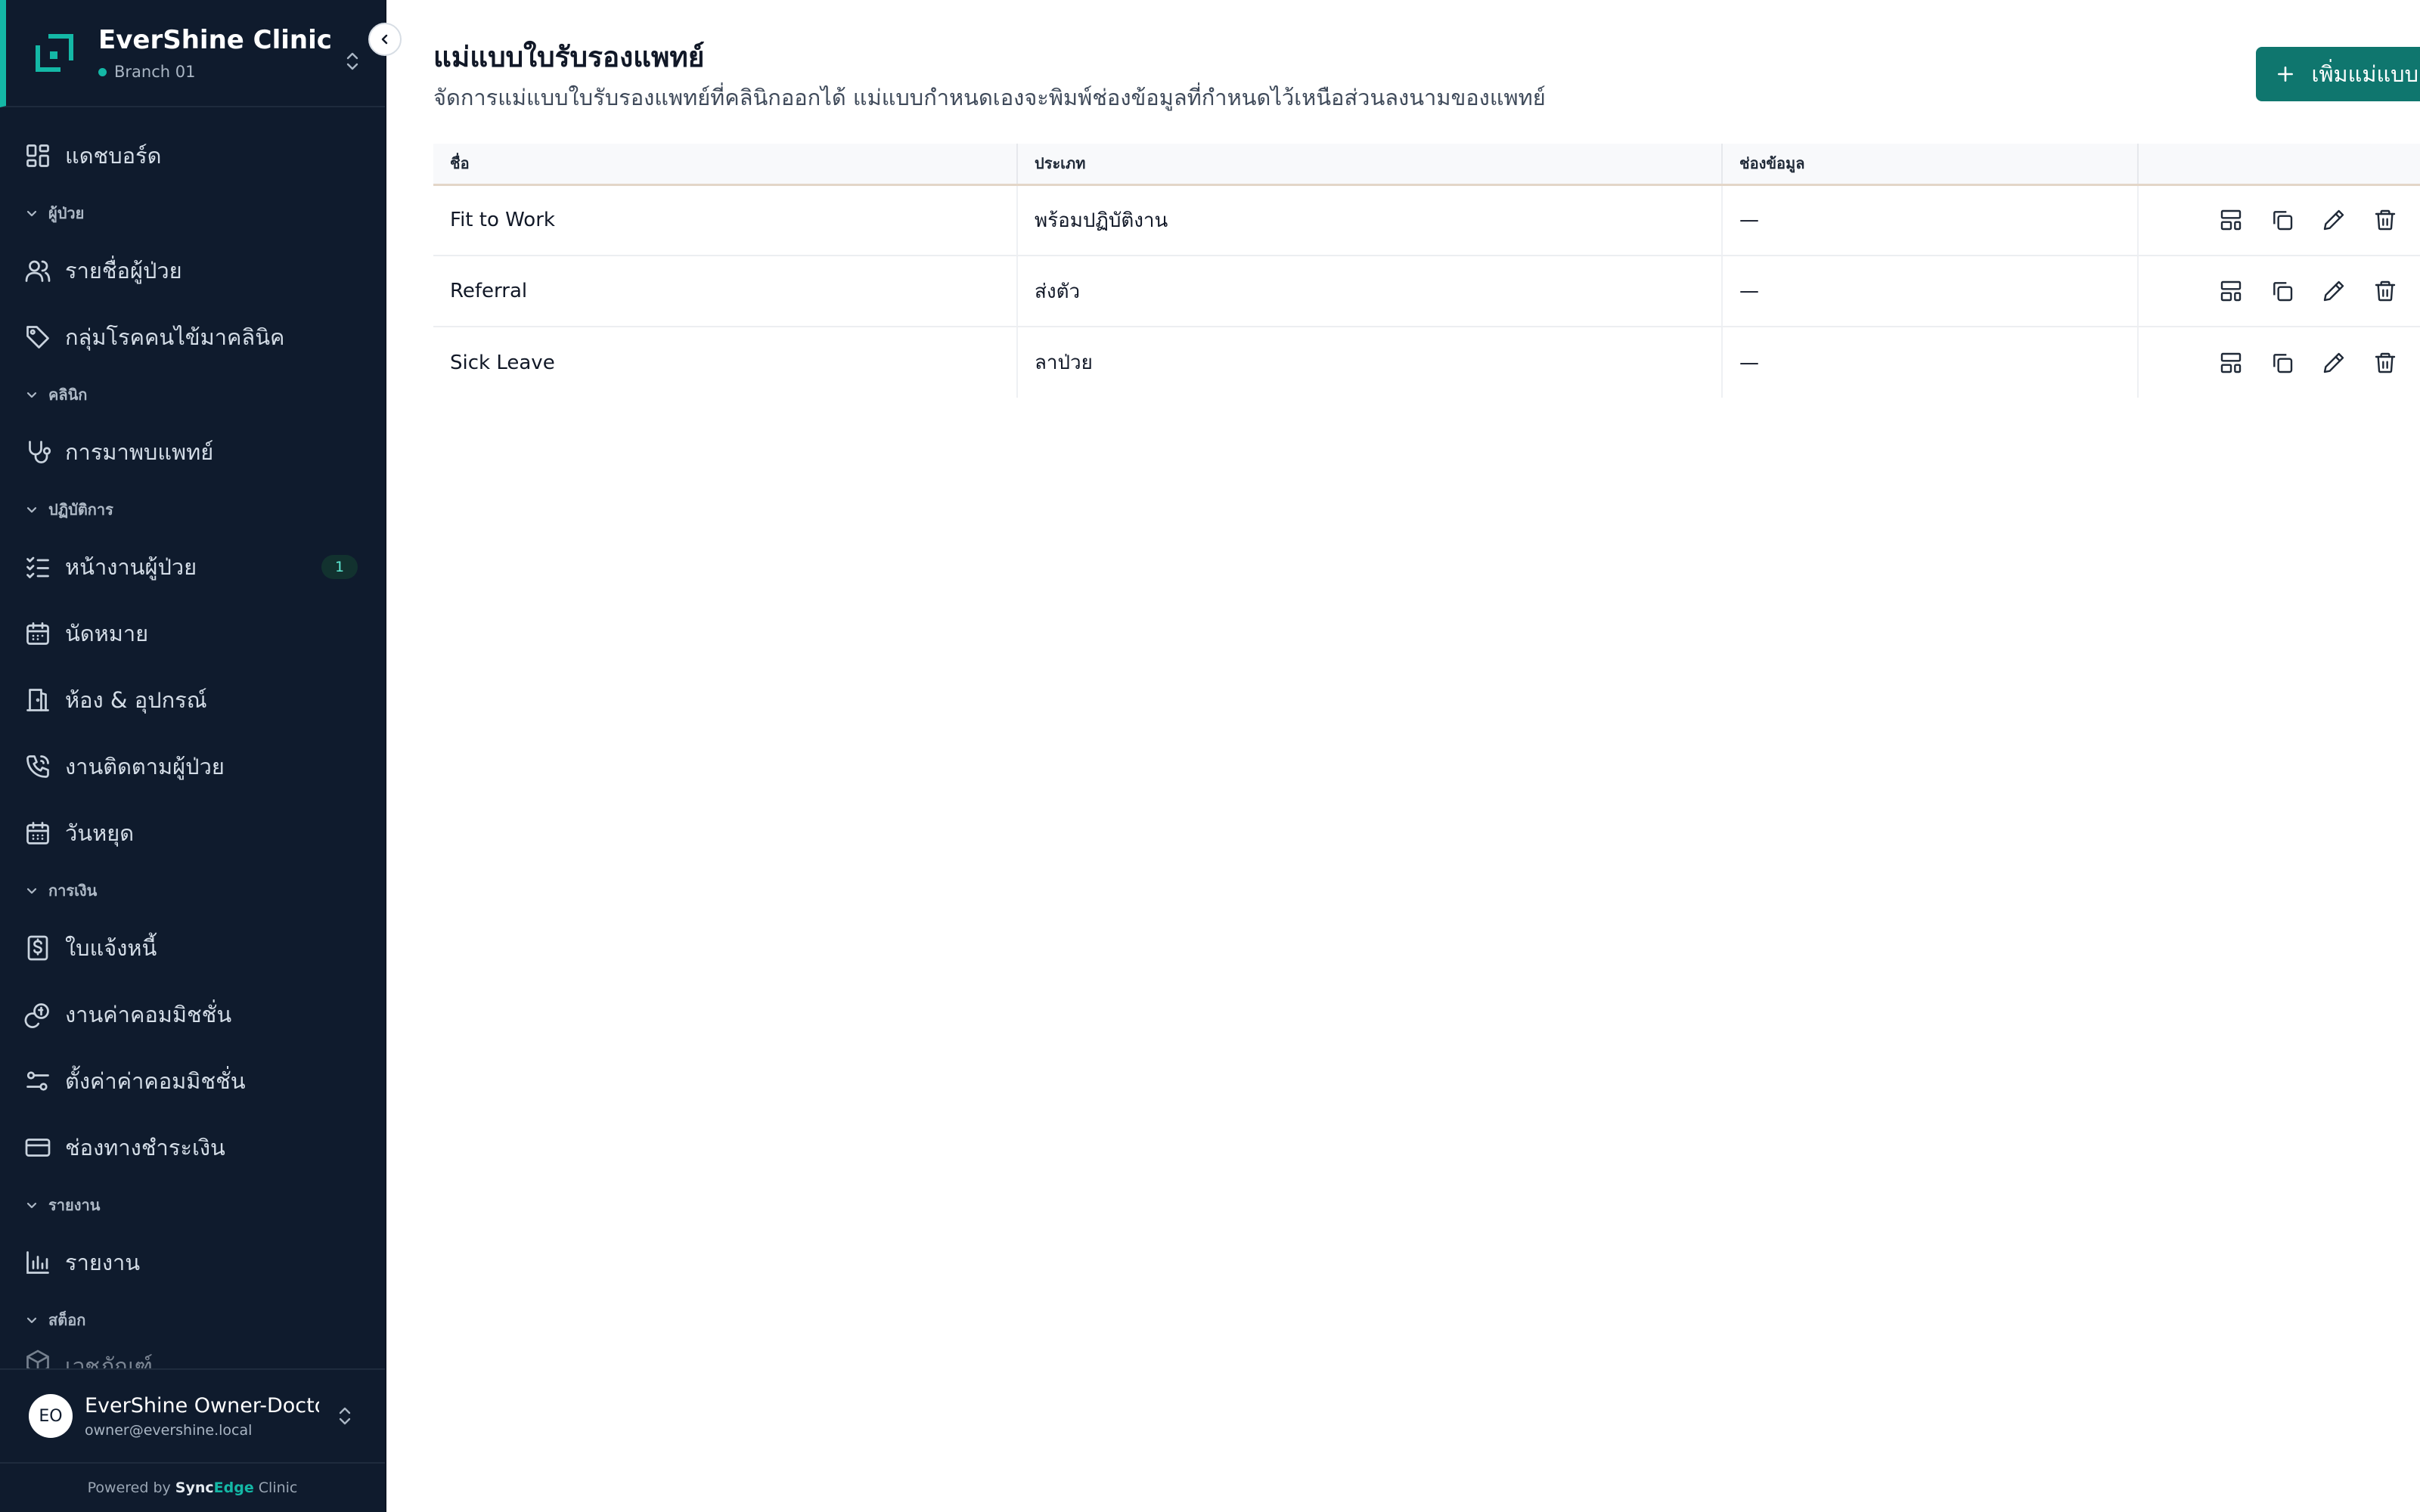  I want to click on sidebar-item-label: นัดหมาย, so click(107, 633).